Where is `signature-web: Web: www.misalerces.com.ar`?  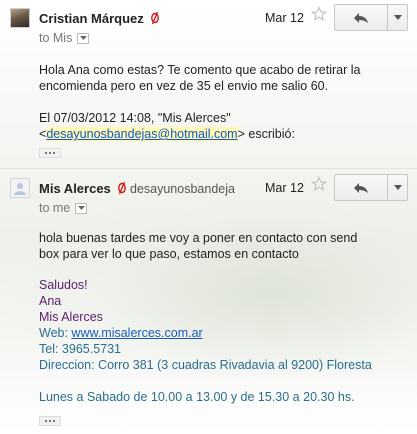 signature-web: Web: www.misalerces.com.ar is located at coordinates (121, 333).